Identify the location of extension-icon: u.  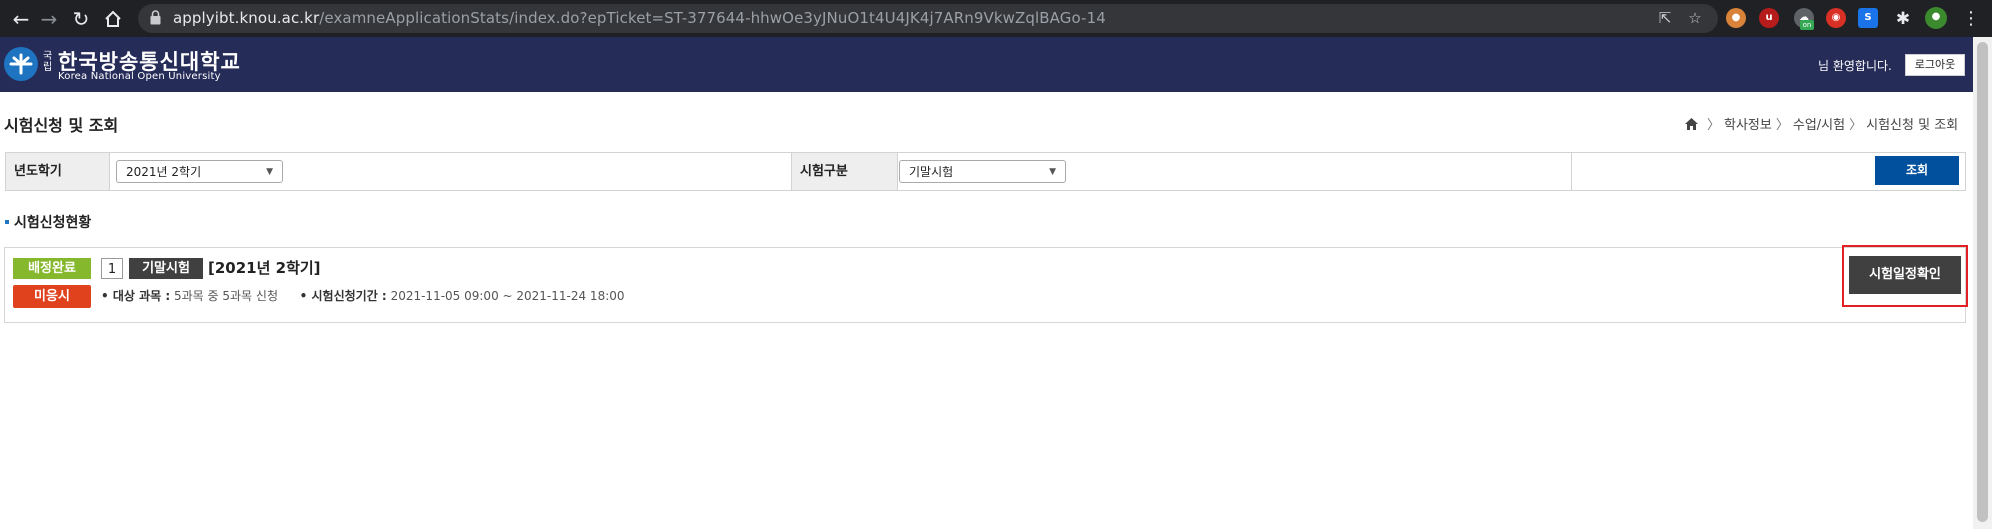
(1769, 18).